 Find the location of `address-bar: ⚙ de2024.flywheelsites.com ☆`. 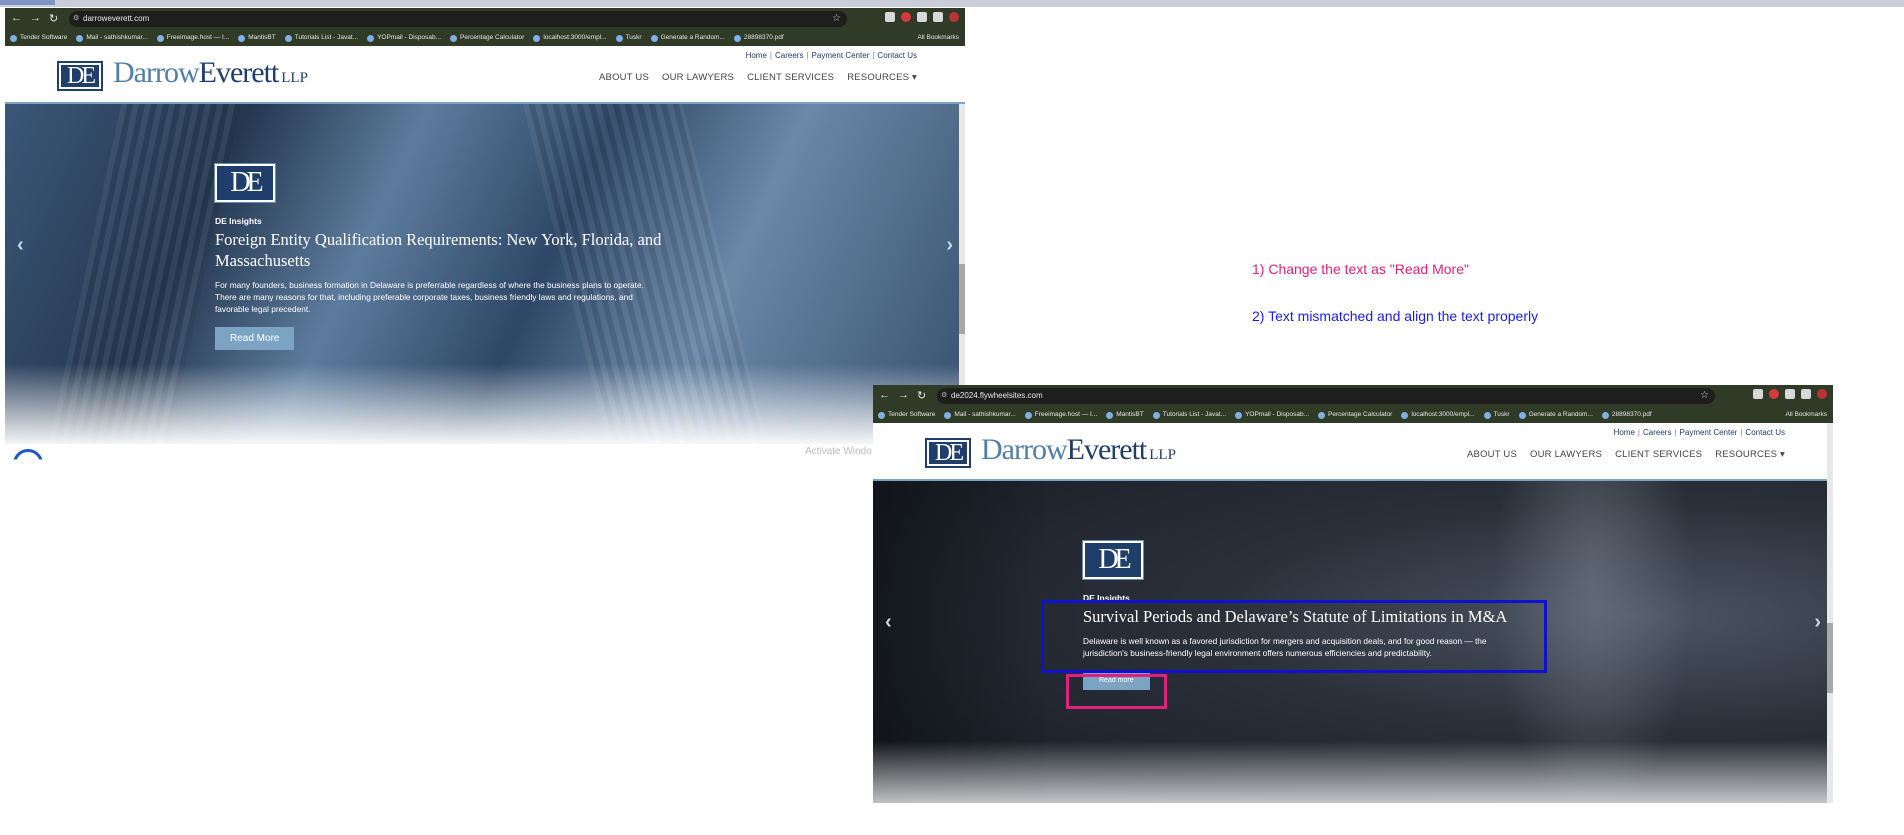

address-bar: ⚙ de2024.flywheelsites.com ☆ is located at coordinates (1326, 396).